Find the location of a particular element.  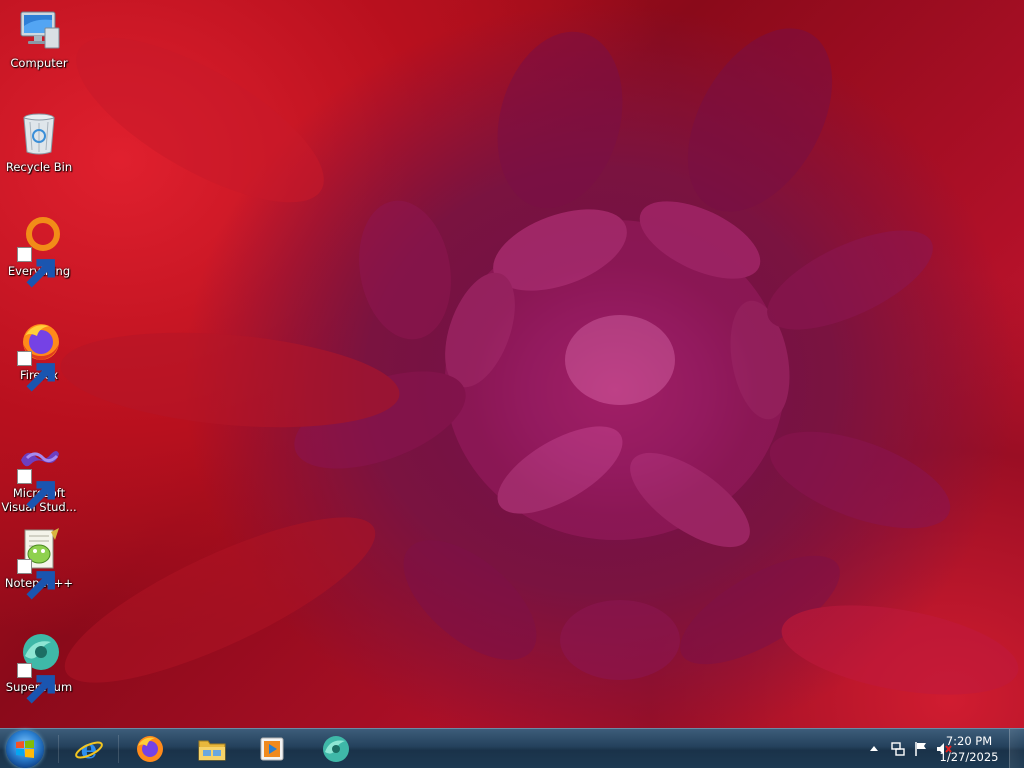

notepad-plus-plus-icon is located at coordinates (39, 563).